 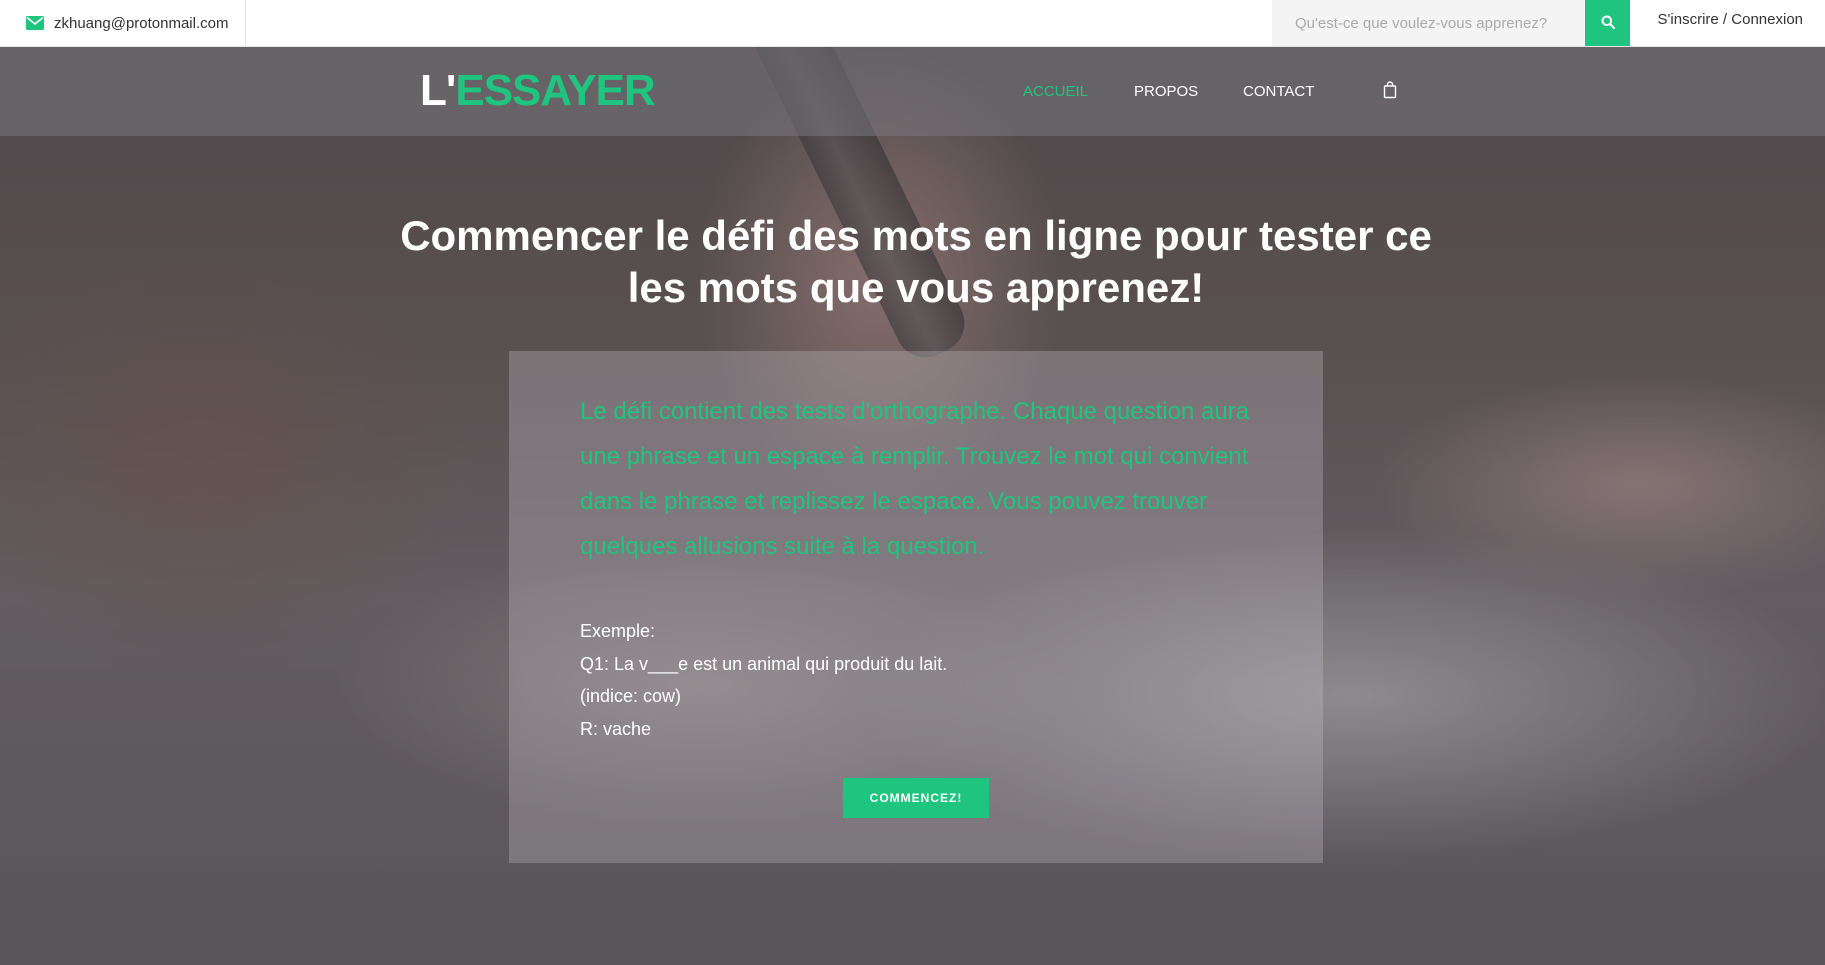 I want to click on search-icon, so click(x=1608, y=23).